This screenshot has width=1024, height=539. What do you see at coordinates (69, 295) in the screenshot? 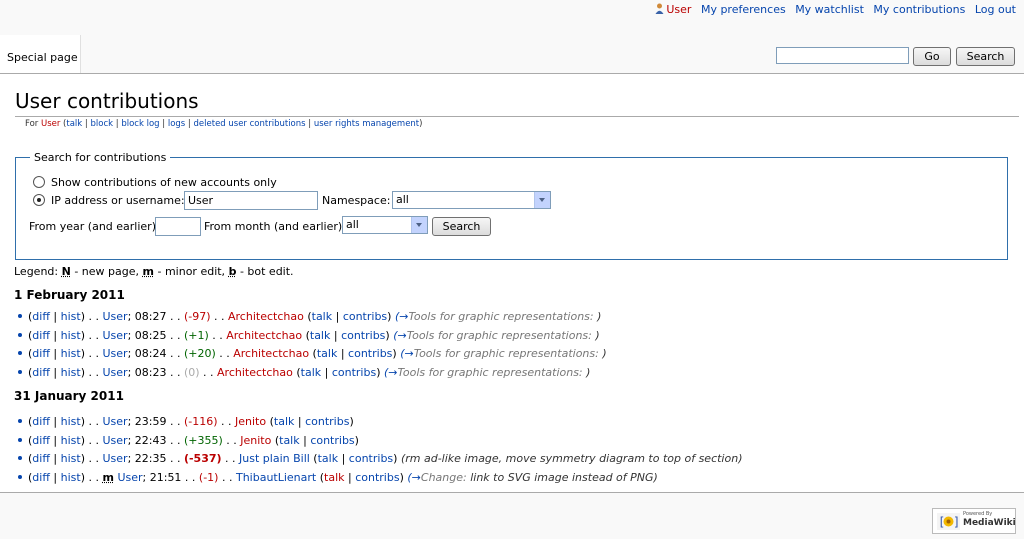
I see `day-heading: 1 February 2011` at bounding box center [69, 295].